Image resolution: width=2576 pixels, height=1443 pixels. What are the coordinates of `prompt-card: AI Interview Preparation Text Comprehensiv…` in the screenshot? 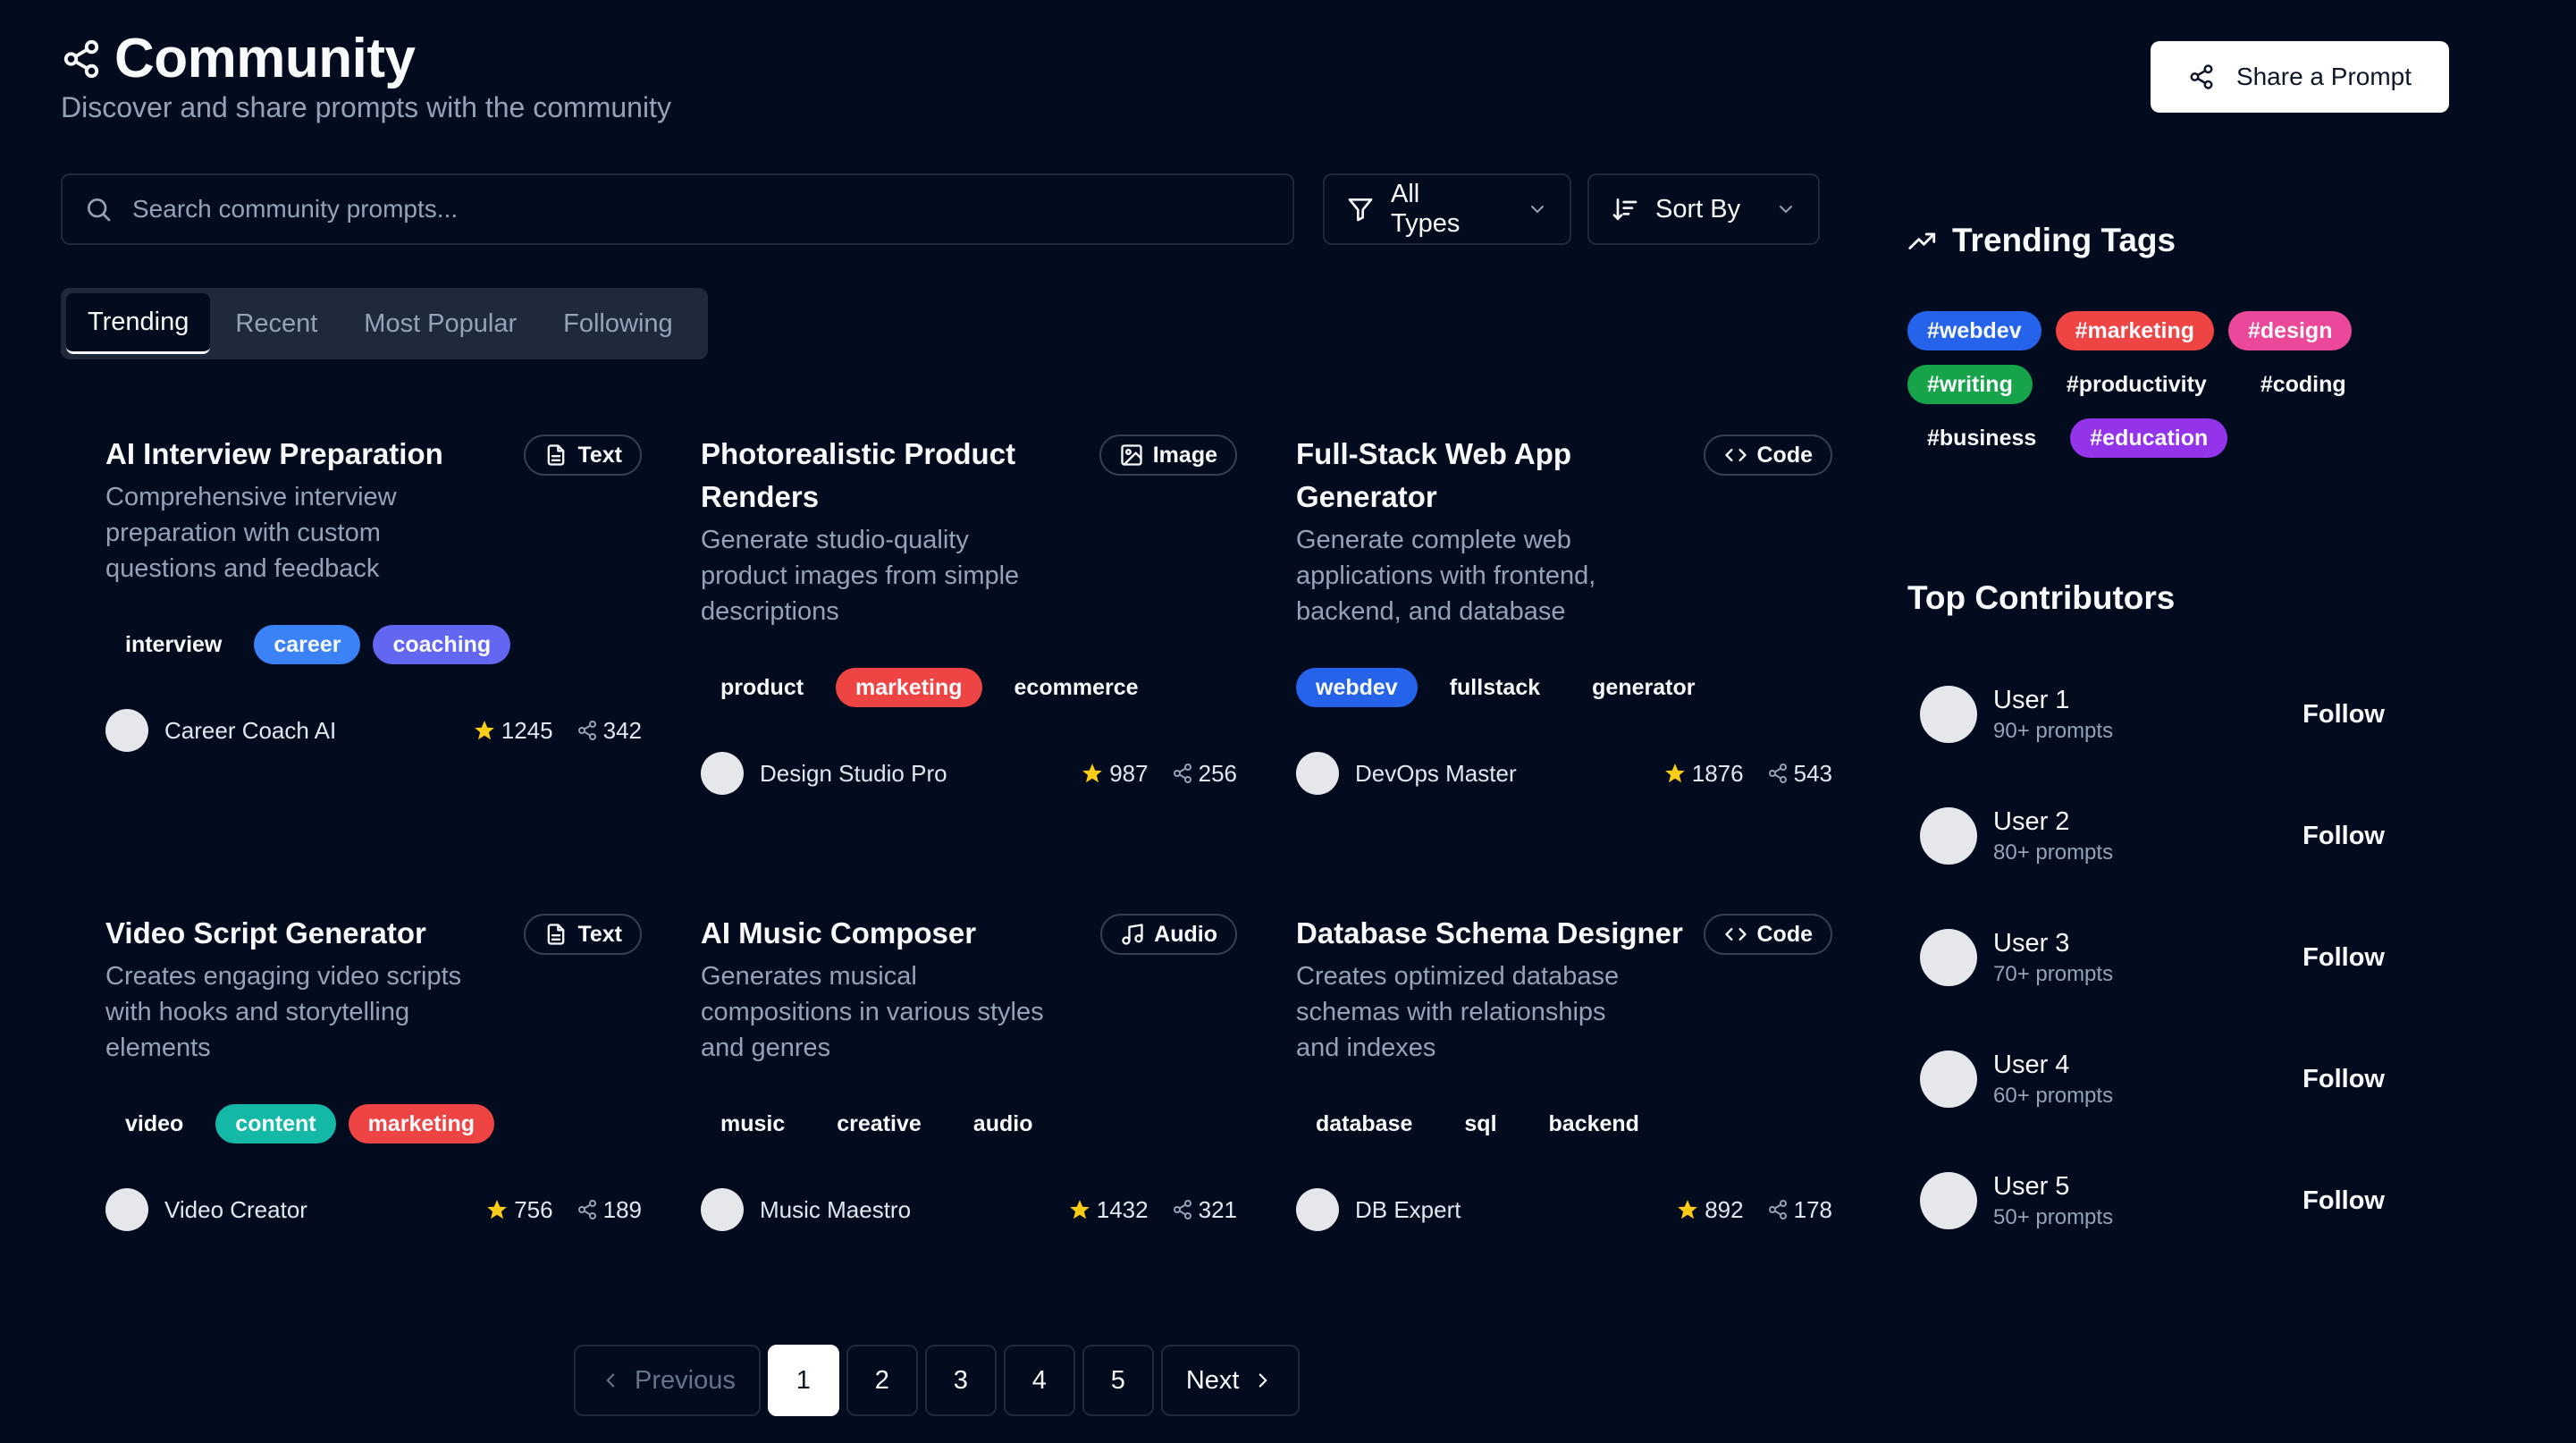 It's located at (374, 593).